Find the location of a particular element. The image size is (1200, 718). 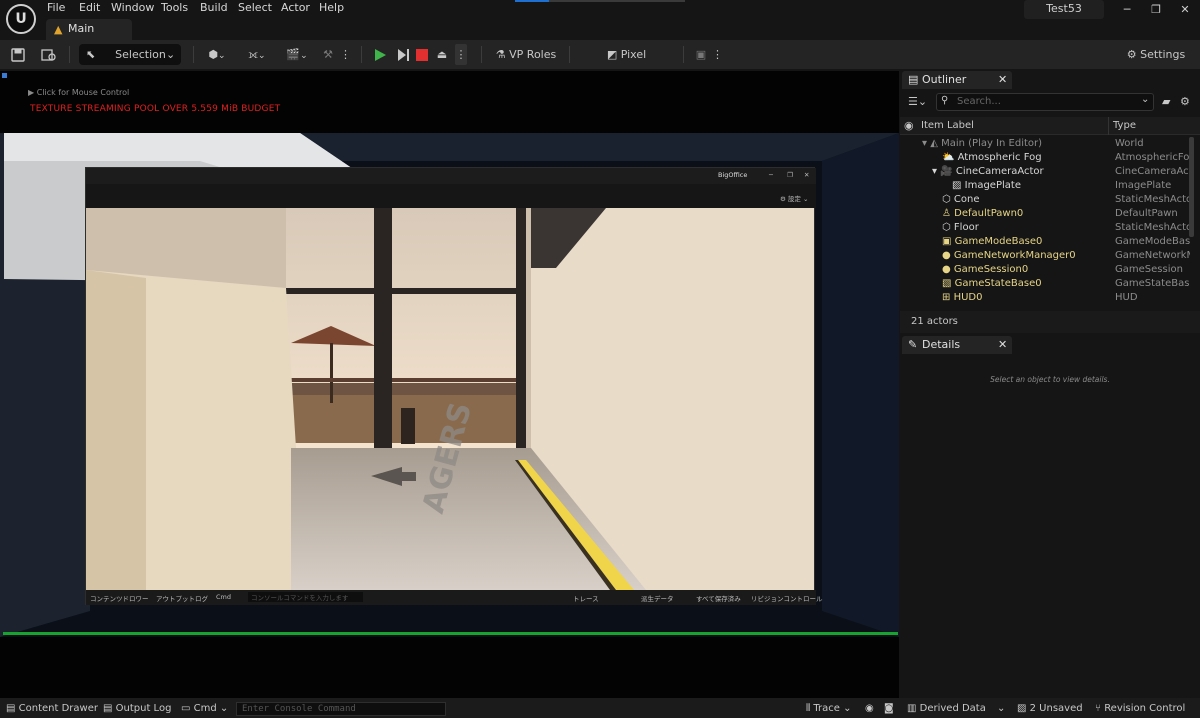

tree-item-type: StaticMeshActor is located at coordinates (1152, 227).